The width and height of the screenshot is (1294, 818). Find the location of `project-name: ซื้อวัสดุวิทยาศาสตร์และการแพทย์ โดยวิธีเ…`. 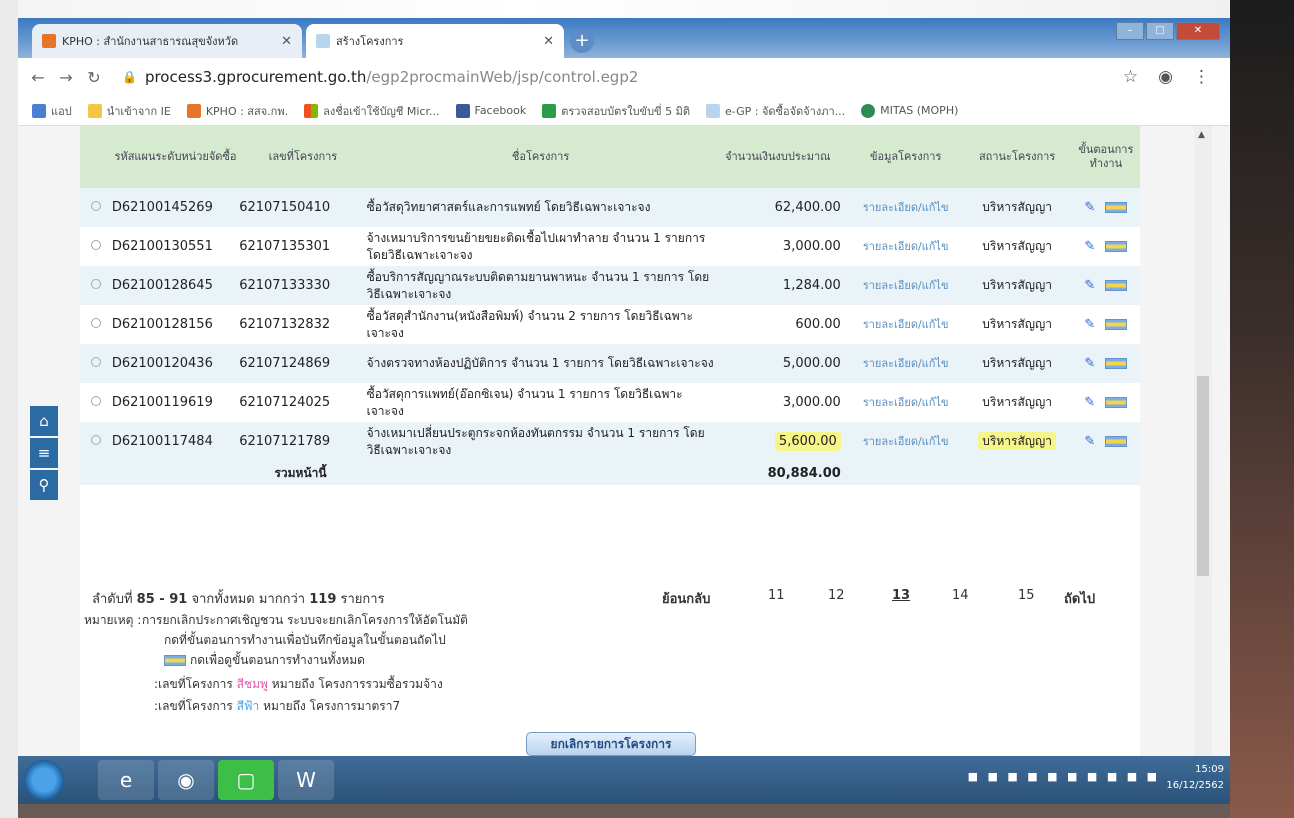

project-name: ซื้อวัสดุวิทยาศาสตร์และการแพทย์ โดยวิธีเ… is located at coordinates (540, 207).